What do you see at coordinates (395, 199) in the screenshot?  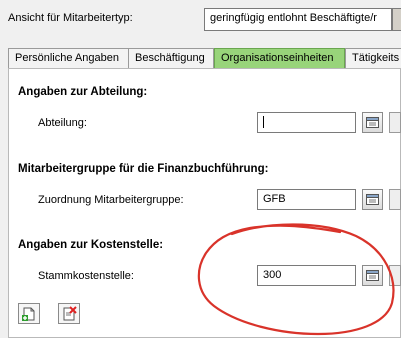 I see `employee-group-extra-button` at bounding box center [395, 199].